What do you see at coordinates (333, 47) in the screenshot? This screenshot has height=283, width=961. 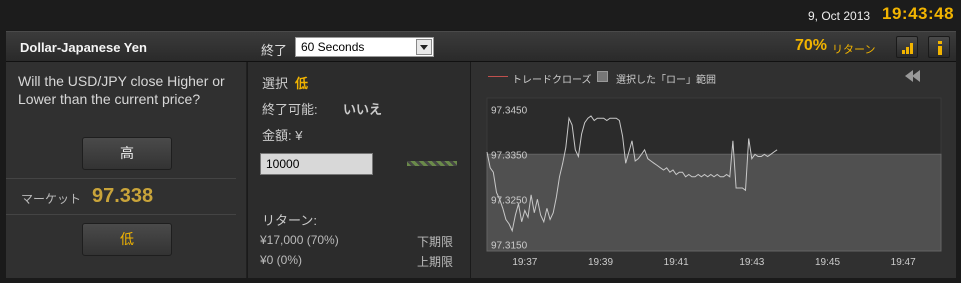 I see `expiry-select-value: 60 Seconds` at bounding box center [333, 47].